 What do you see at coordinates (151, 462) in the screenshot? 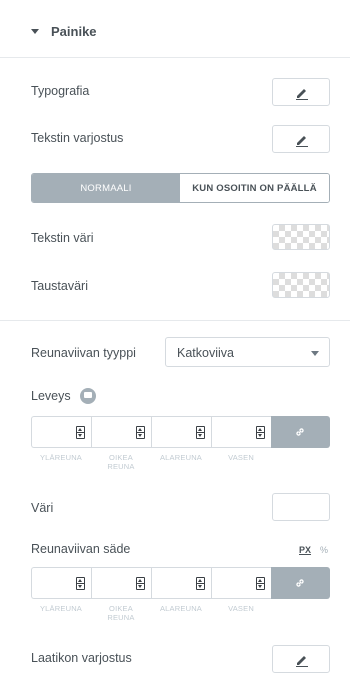
I see `border-width-side-labels: YLÄREUNA OIKEA REUNA ALAREUNA VASEN` at bounding box center [151, 462].